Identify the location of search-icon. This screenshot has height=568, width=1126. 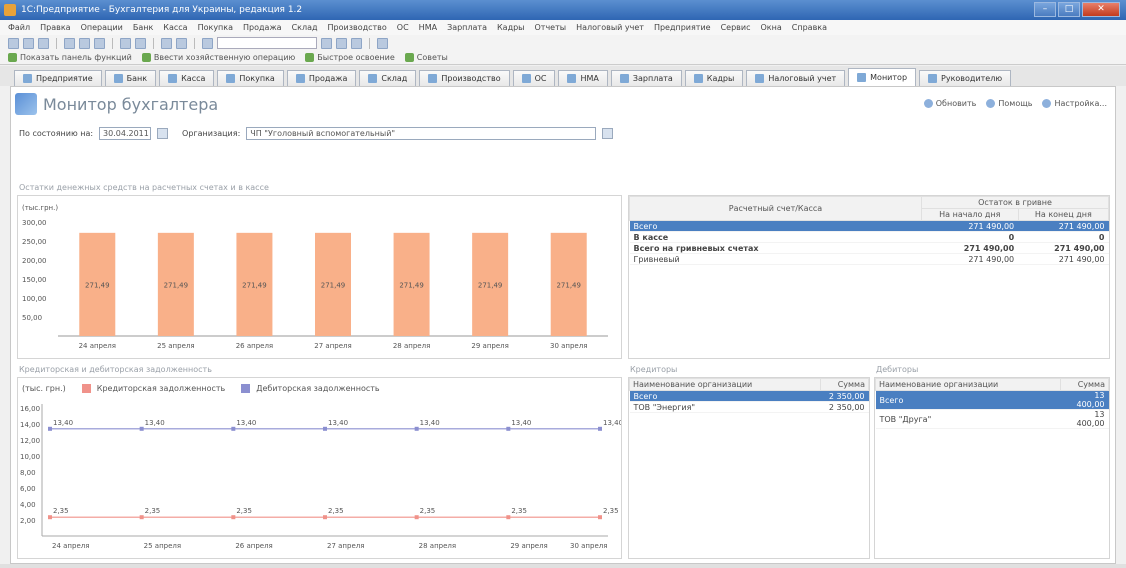
(207, 43).